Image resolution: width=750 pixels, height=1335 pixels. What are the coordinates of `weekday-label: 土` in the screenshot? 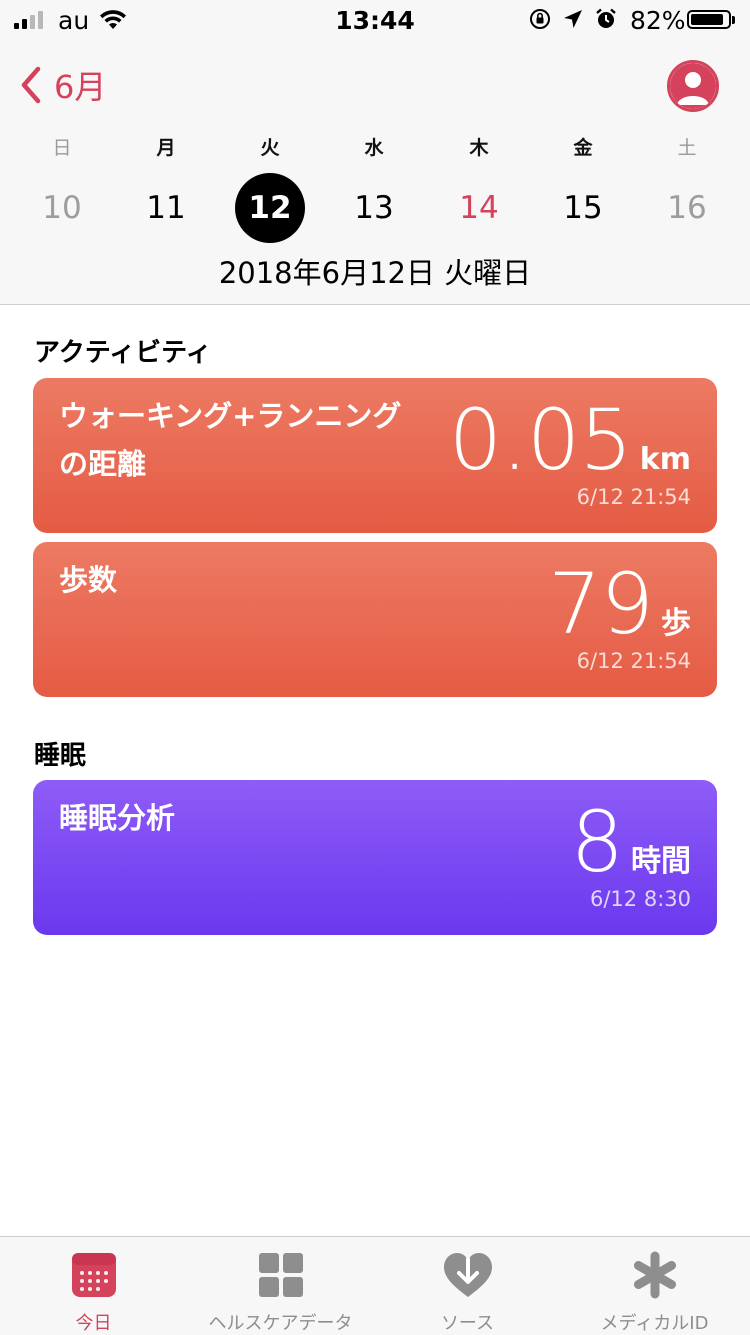 It's located at (687, 148).